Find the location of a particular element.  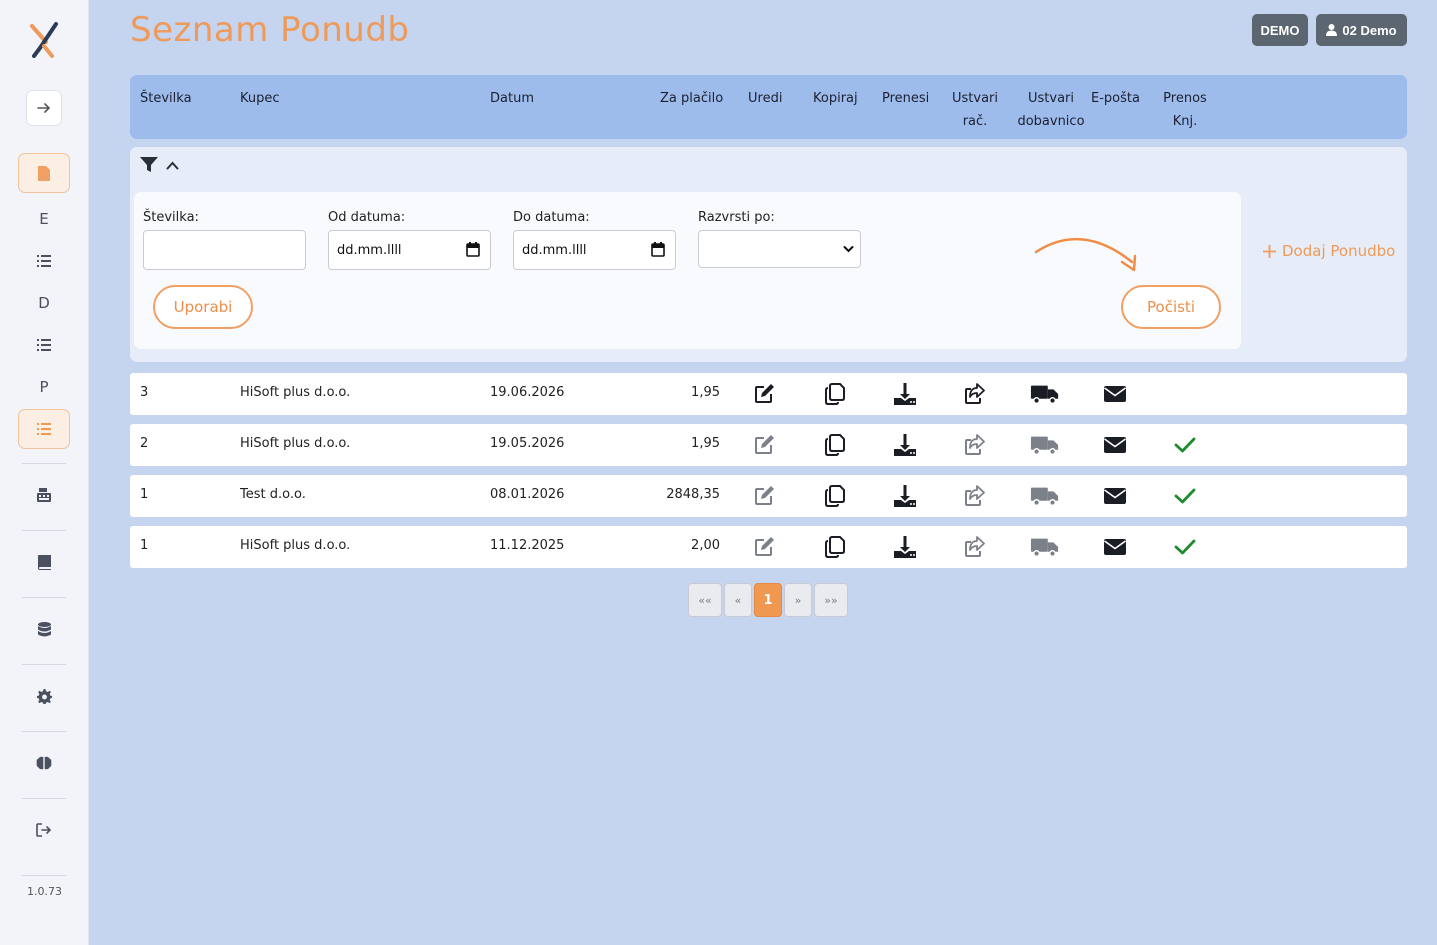

nav-database is located at coordinates (44, 629).